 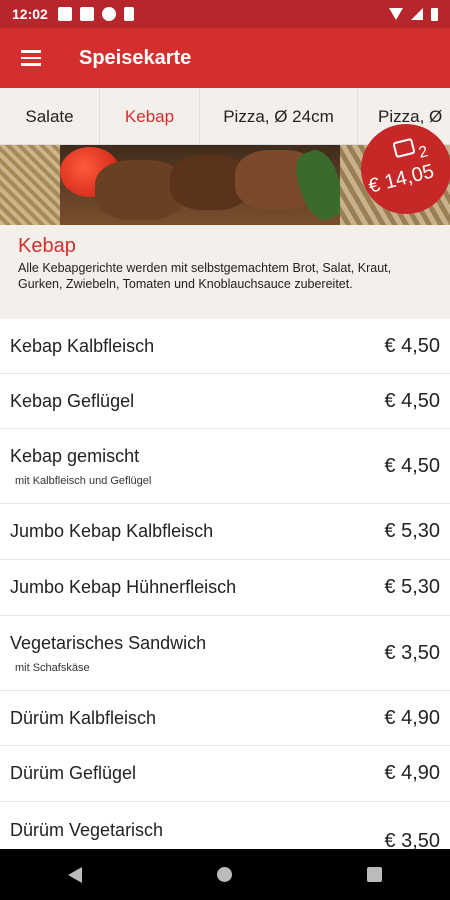 I want to click on menu-item: Jumbo Kebap Hühnerfleisch € 5,30, so click(x=225, y=588).